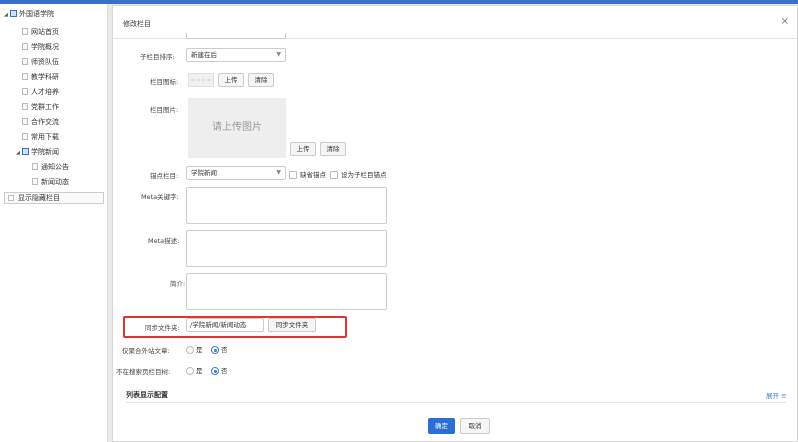 This screenshot has width=798, height=442. Describe the element at coordinates (157, 57) in the screenshot. I see `child-order-label: 子栏目排序:` at that location.